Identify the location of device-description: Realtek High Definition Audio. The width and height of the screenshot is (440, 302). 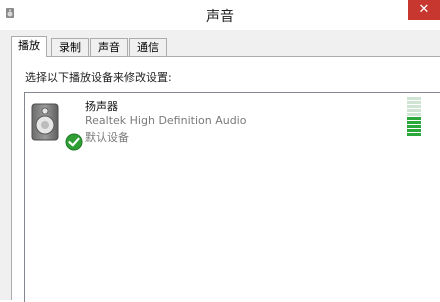
(166, 120).